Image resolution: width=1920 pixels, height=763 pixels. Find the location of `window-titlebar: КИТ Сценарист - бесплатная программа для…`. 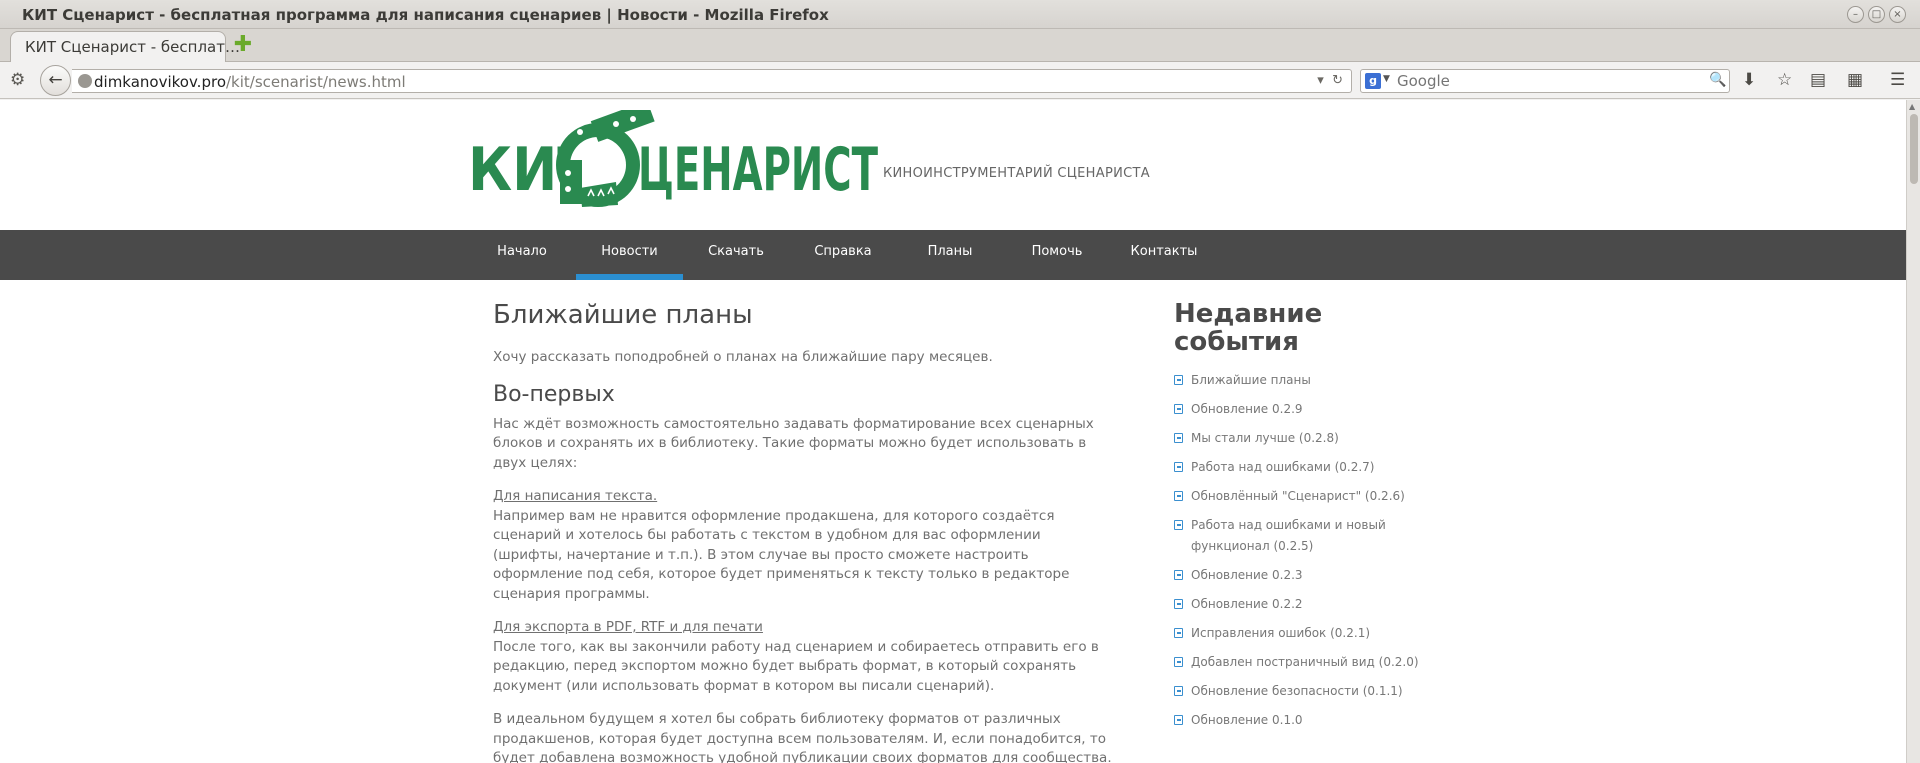

window-titlebar: КИТ Сценарист - бесплатная программа для… is located at coordinates (960, 14).